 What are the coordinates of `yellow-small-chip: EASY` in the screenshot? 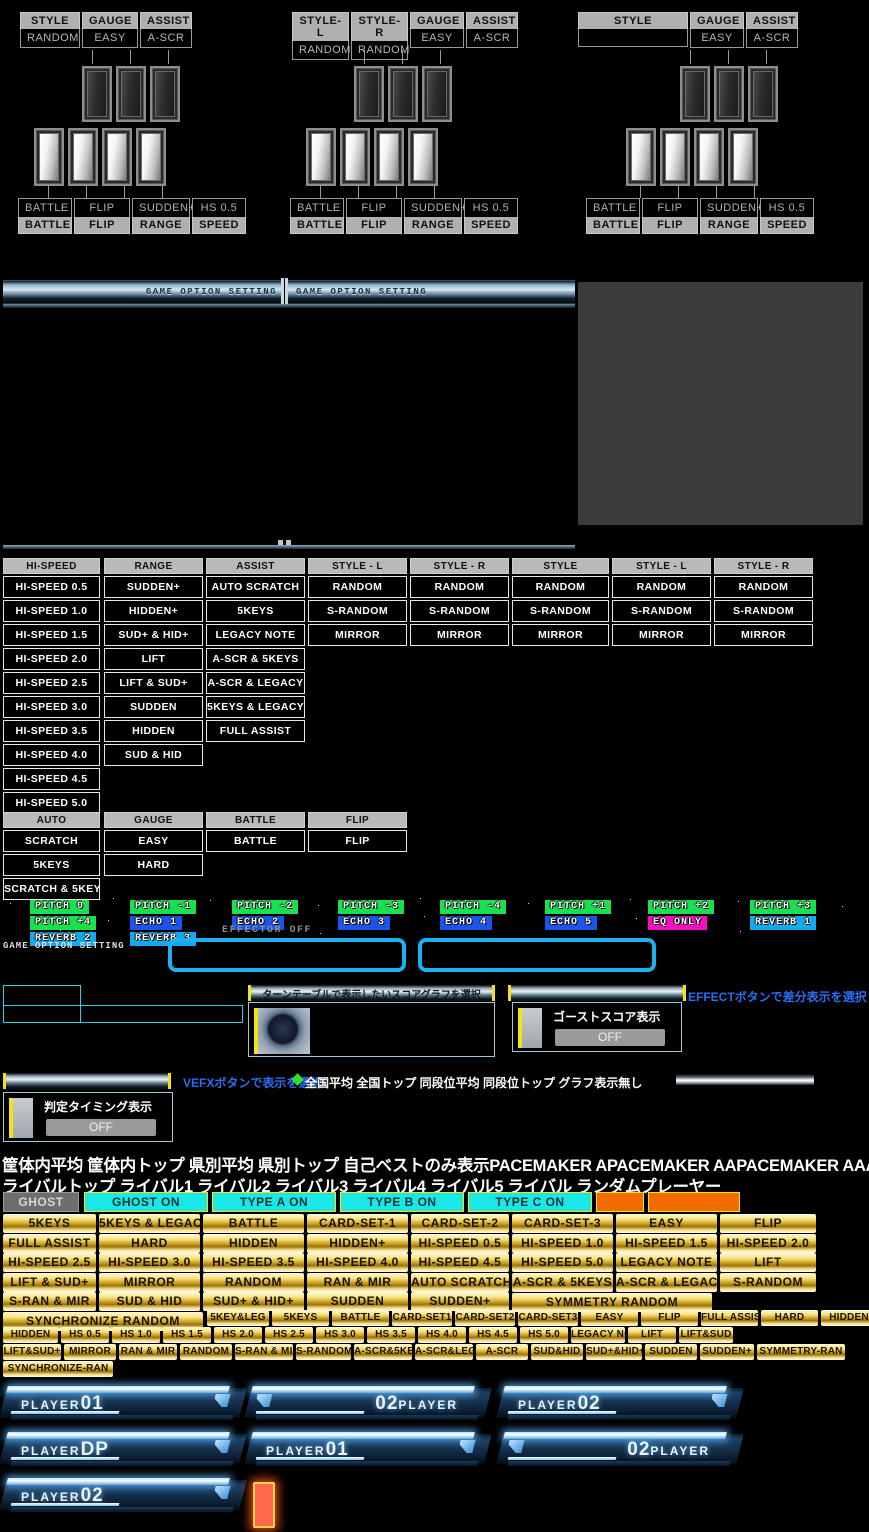 It's located at (609, 1318).